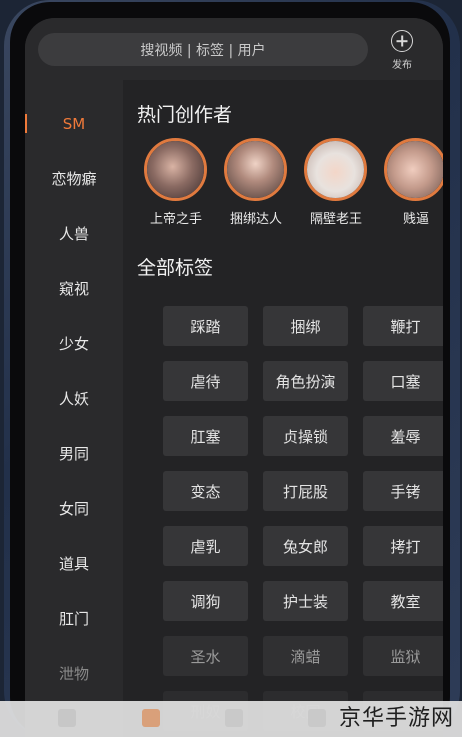 The width and height of the screenshot is (462, 737). Describe the element at coordinates (205, 546) in the screenshot. I see `tag-button: 虐乳` at that location.